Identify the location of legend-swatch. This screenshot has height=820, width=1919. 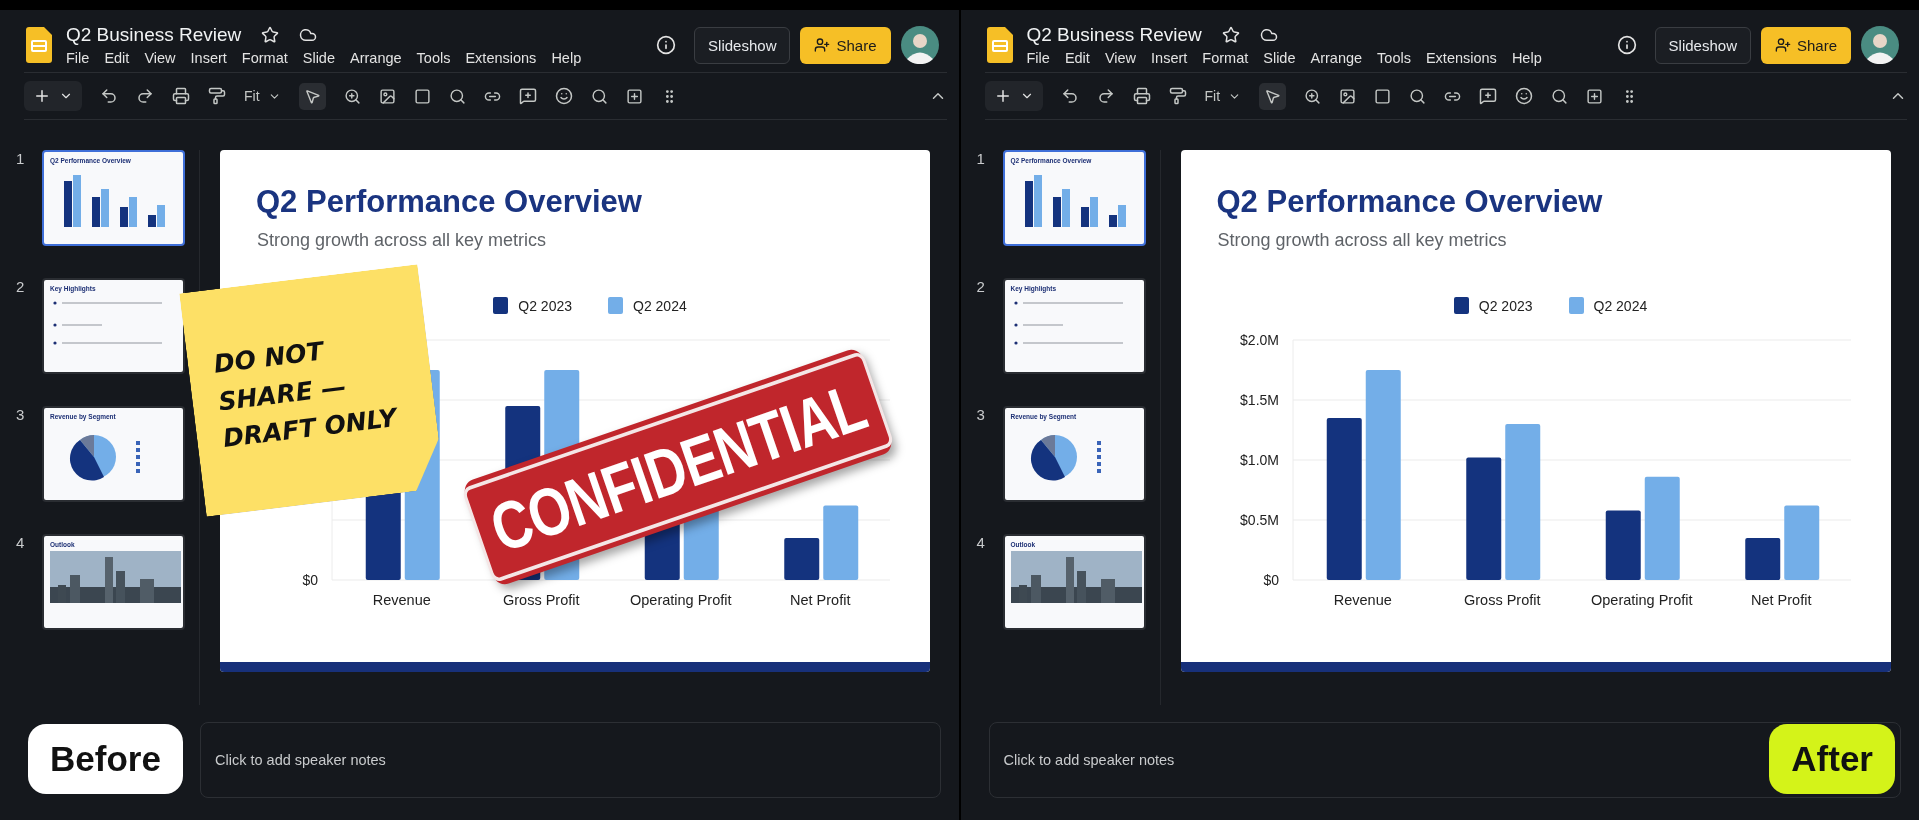
(615, 305).